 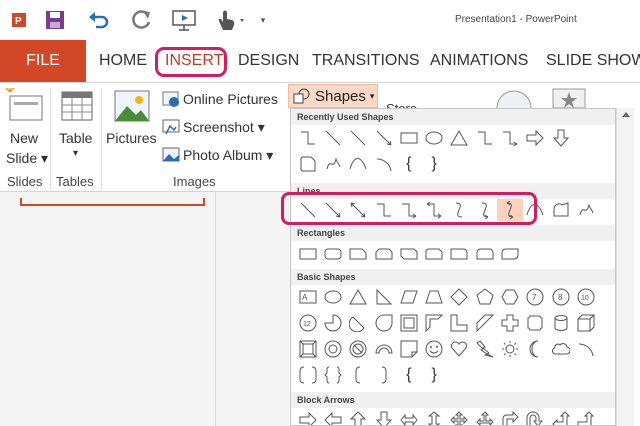 What do you see at coordinates (408, 417) in the screenshot?
I see `left-right-arrow-icon` at bounding box center [408, 417].